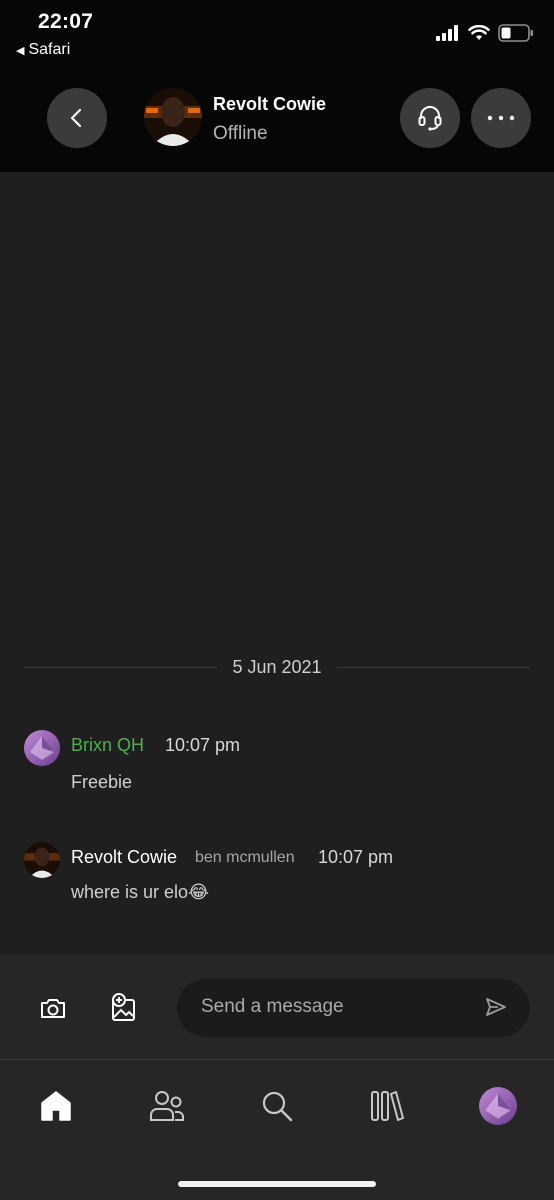  I want to click on chevron-left-icon, so click(76, 118).